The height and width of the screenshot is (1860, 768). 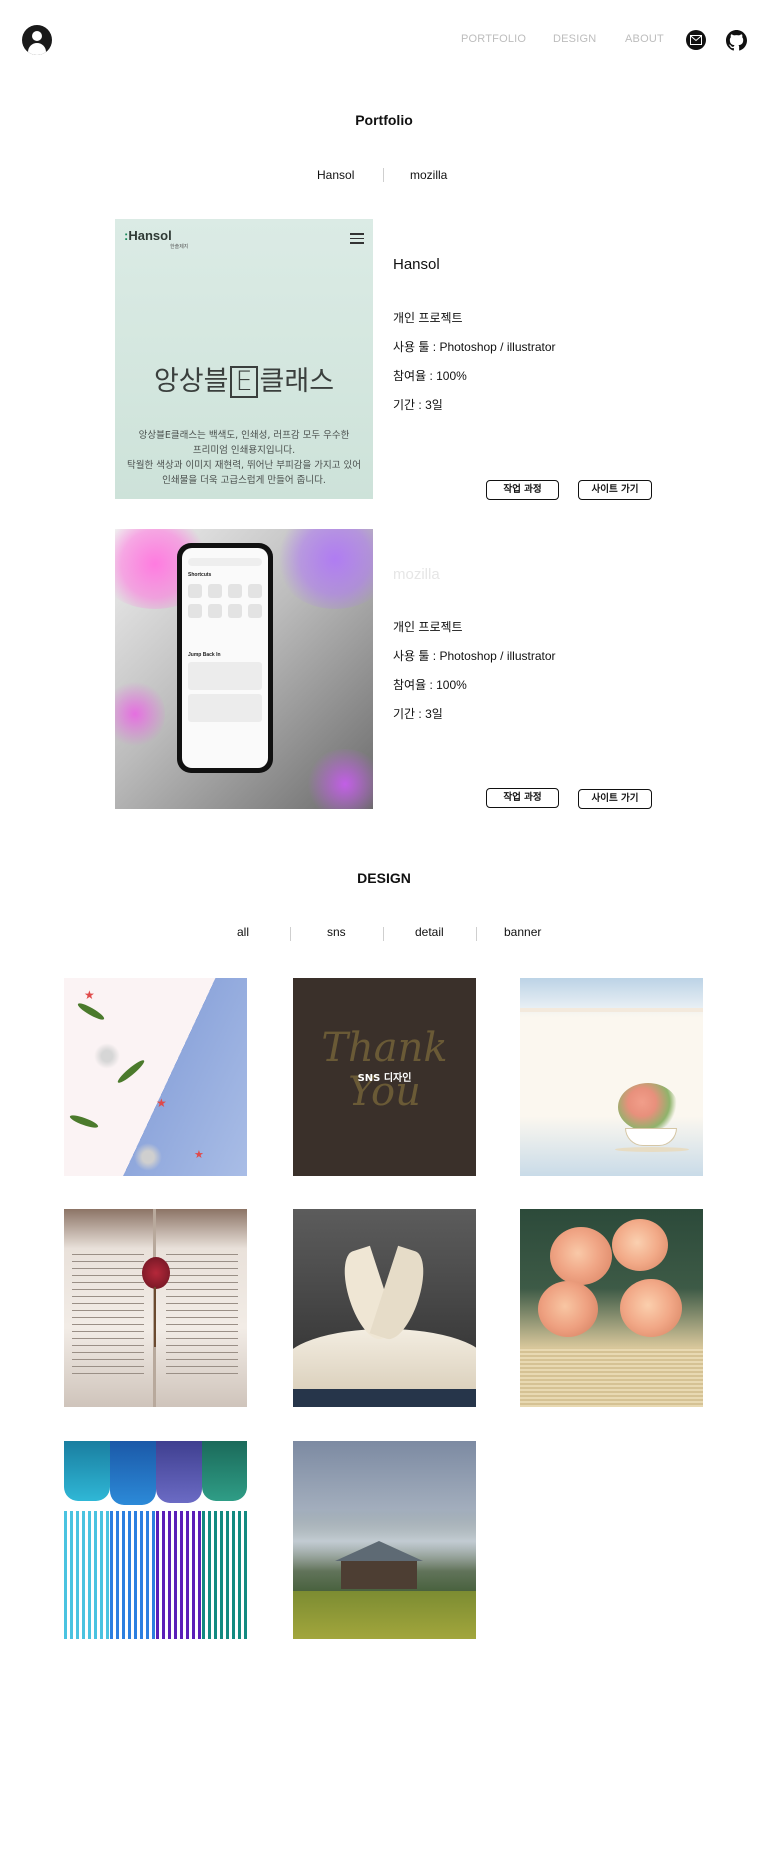 I want to click on tab-mozilla: mozilla, so click(x=428, y=175).